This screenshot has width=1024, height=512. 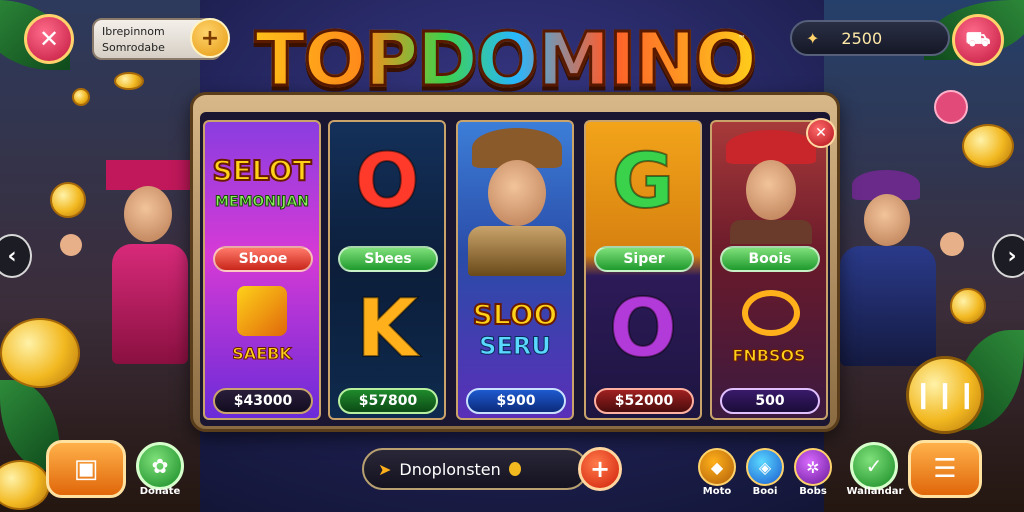 What do you see at coordinates (644, 401) in the screenshot?
I see `reel4-bet: $52000` at bounding box center [644, 401].